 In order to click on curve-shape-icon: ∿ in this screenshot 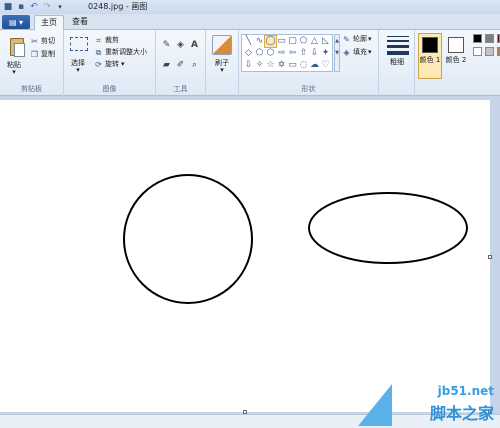, I will do `click(259, 41)`.